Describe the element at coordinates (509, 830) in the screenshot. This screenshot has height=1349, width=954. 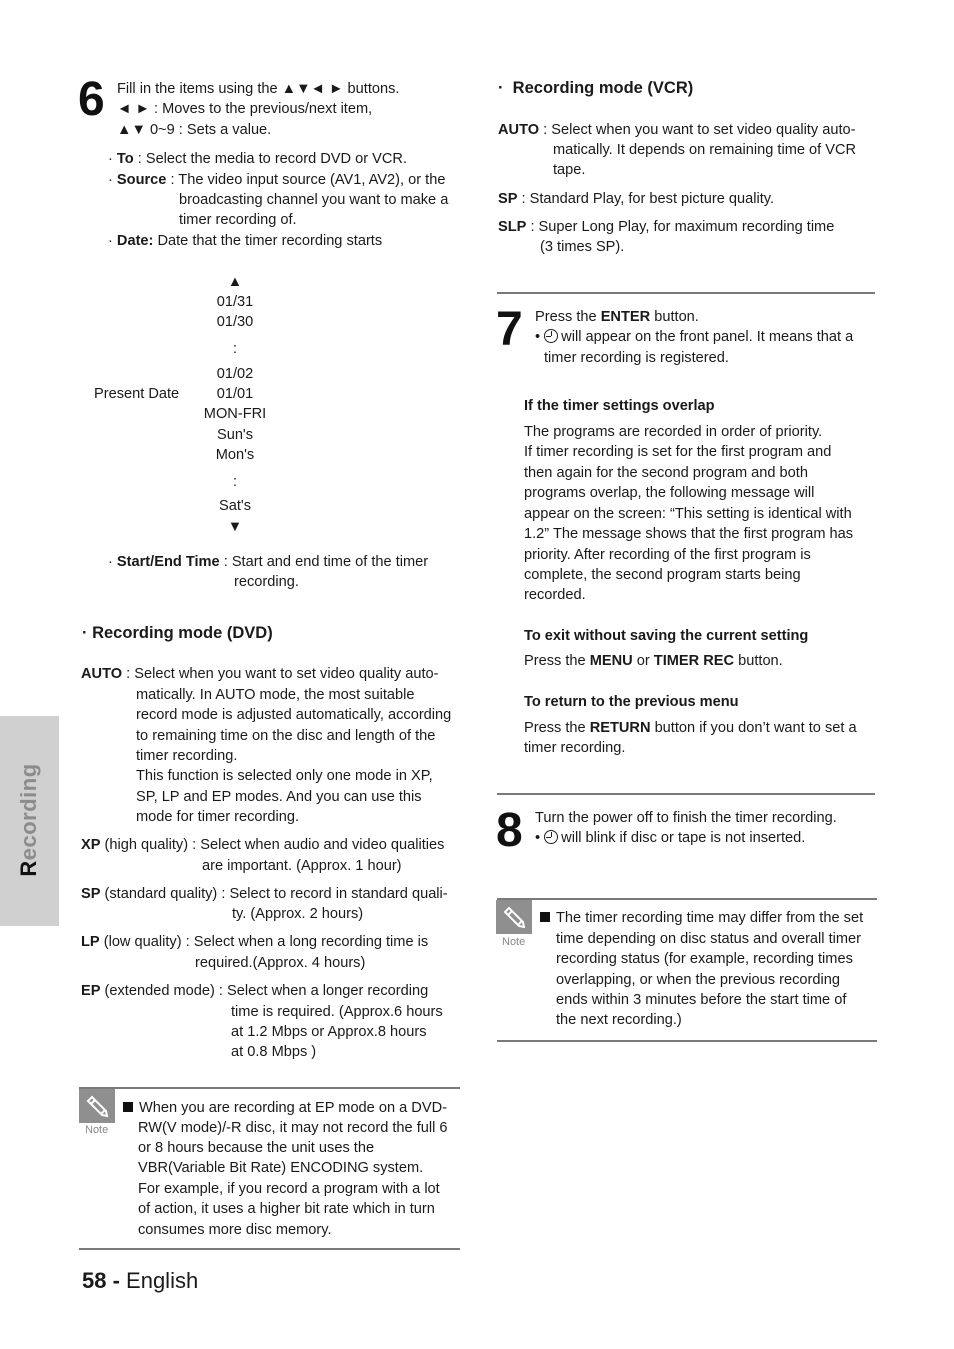
I see `step-number: 8` at that location.